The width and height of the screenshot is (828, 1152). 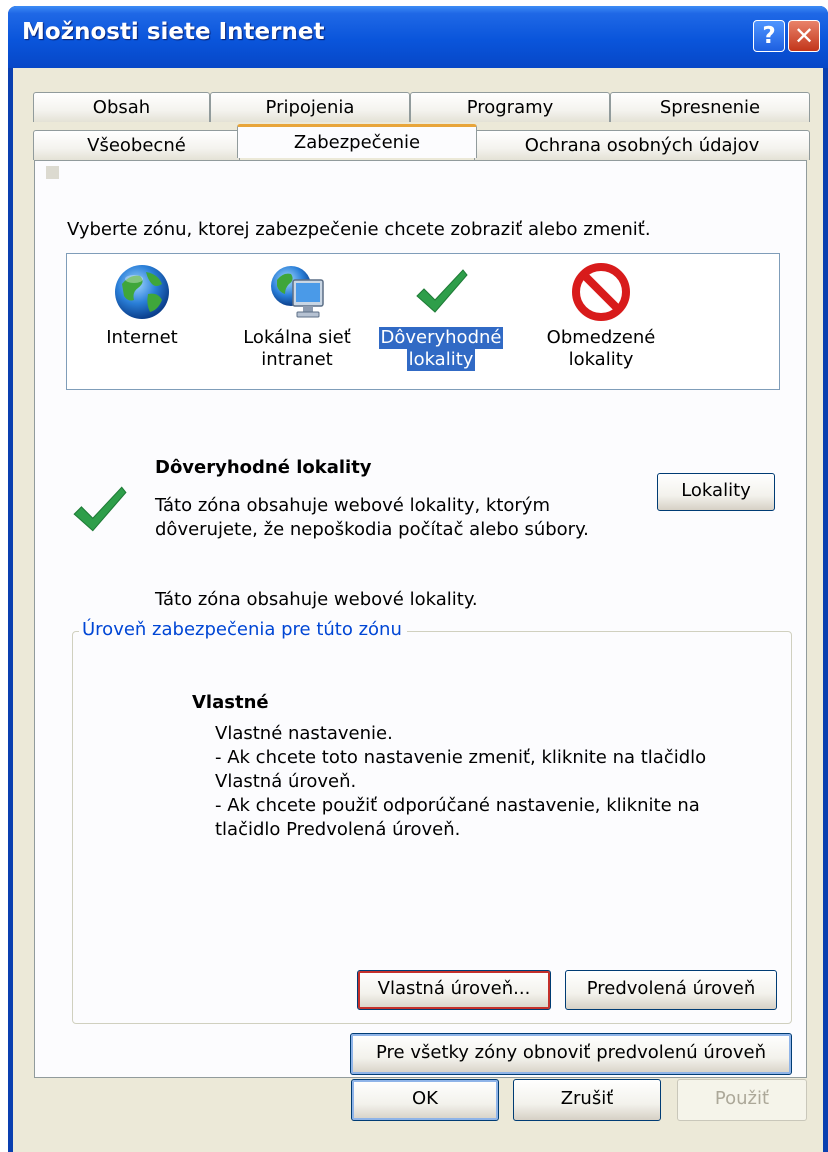 I want to click on security-level-line-3: Vlastná úroveň., so click(x=286, y=781).